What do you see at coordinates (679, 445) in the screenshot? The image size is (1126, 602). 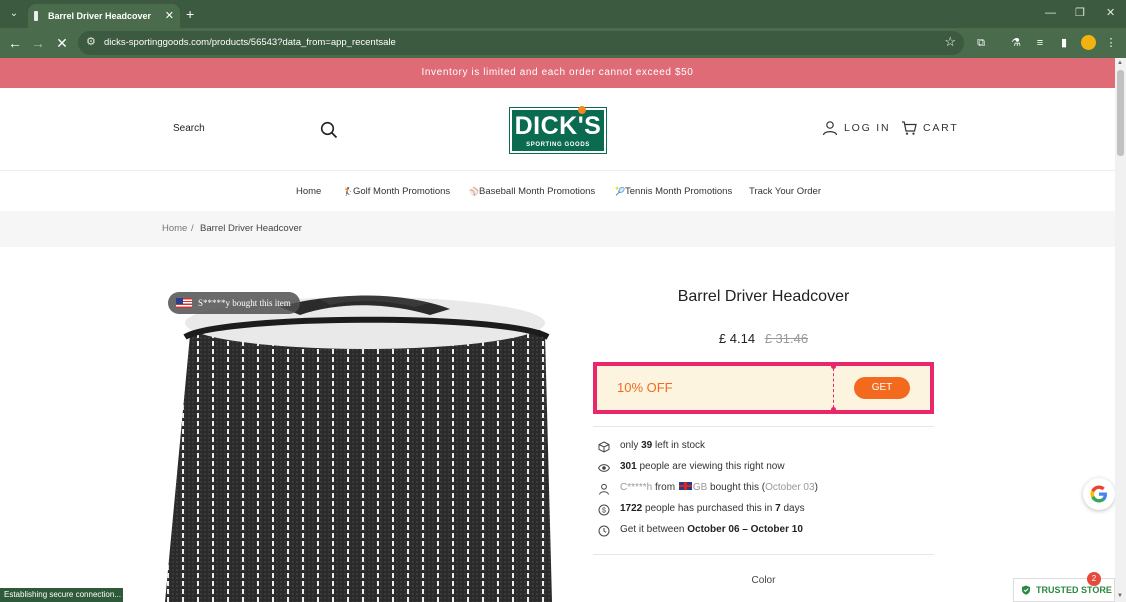 I see `stock-suffix: left in stock` at bounding box center [679, 445].